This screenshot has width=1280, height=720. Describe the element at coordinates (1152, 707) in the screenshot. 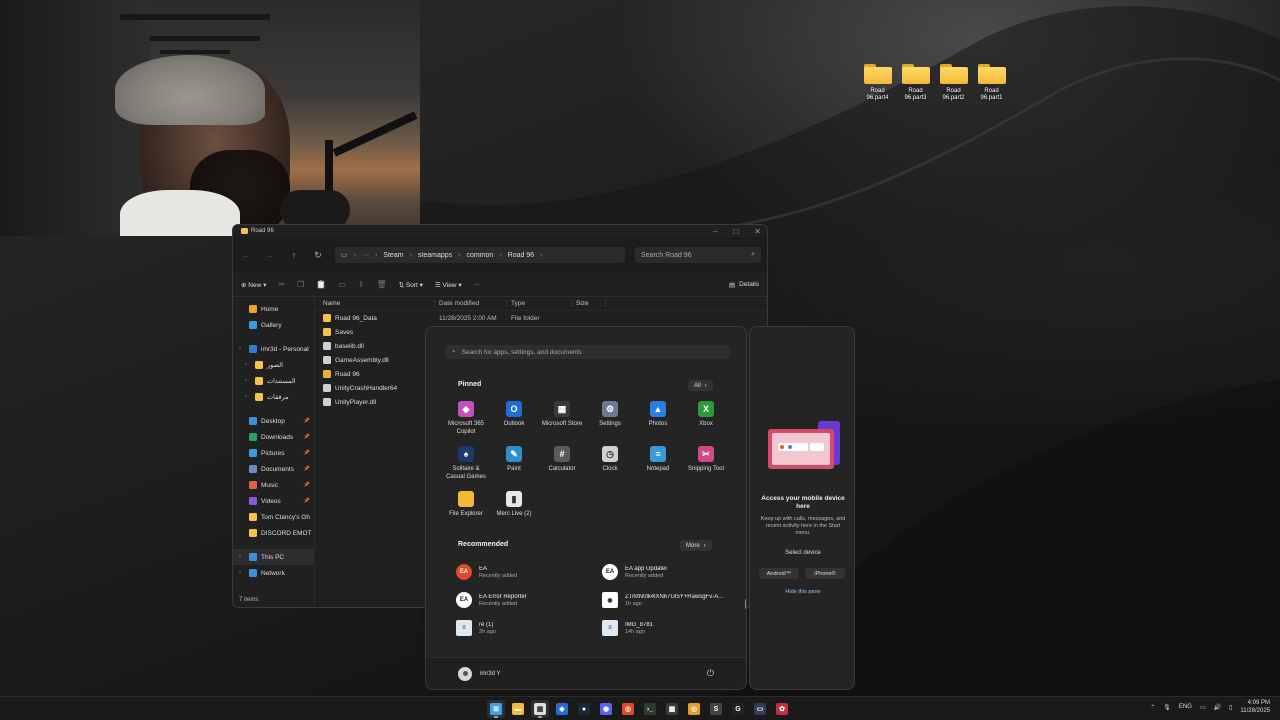

I see `chevron-up-icon: ⌃` at that location.